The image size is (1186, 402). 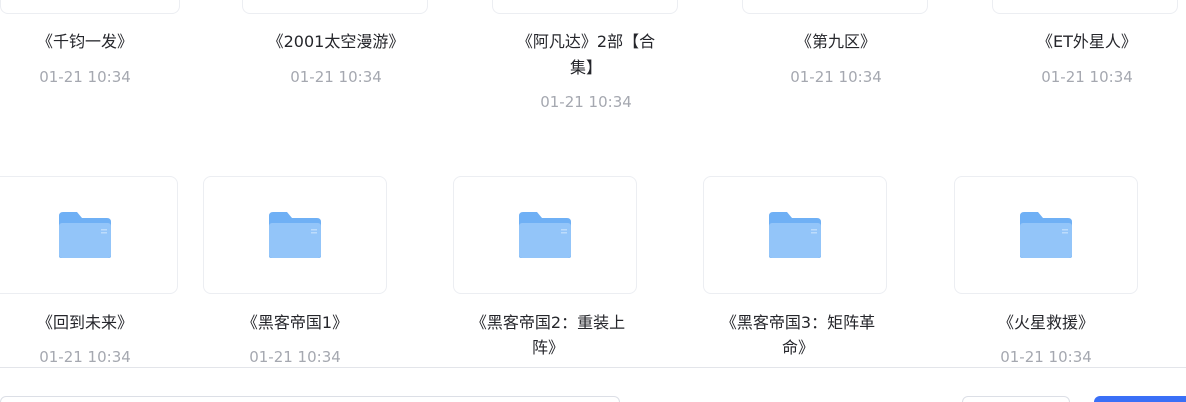 I want to click on folder-name: 《ET外星人》, so click(x=1087, y=42).